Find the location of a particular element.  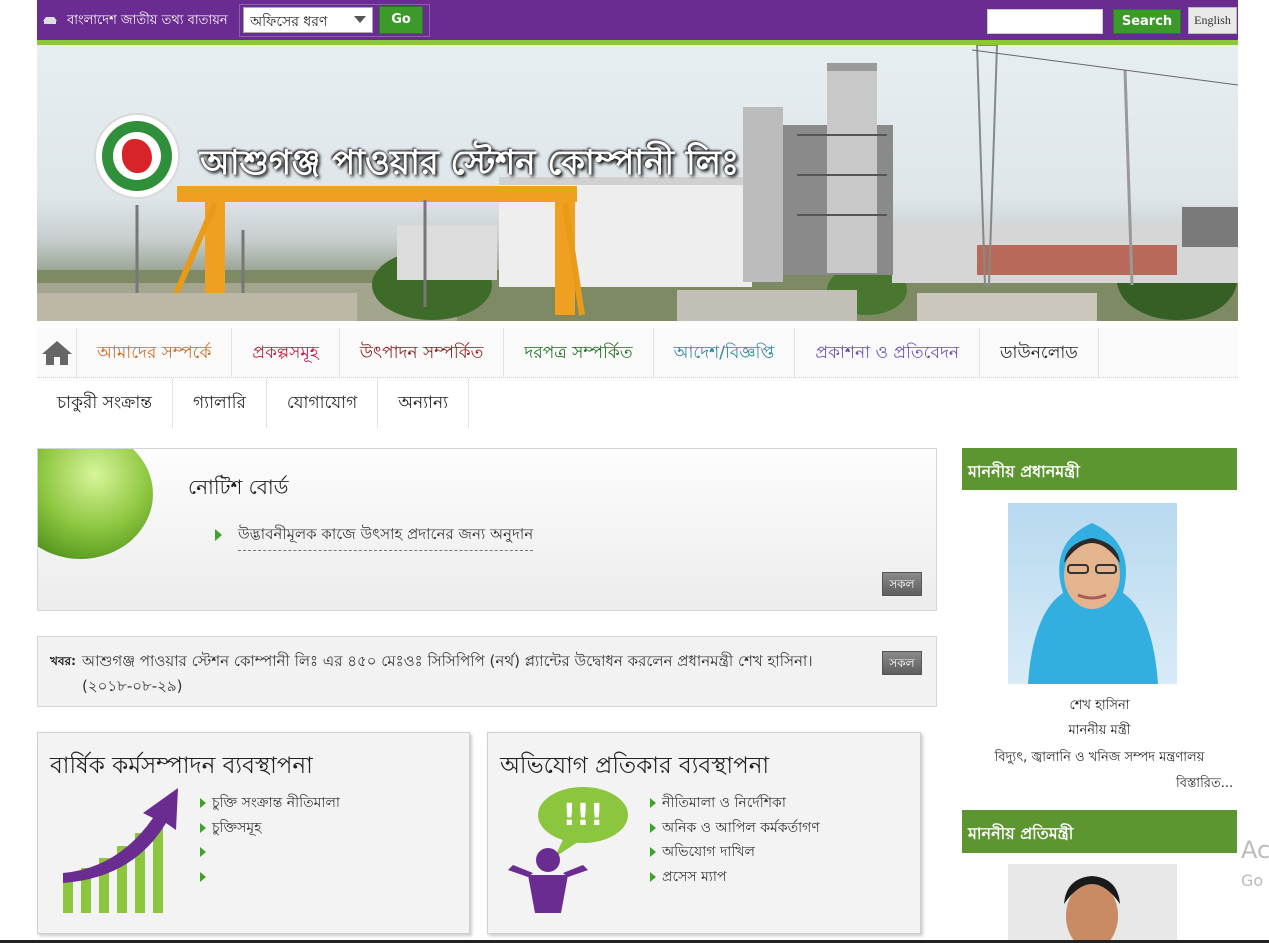

apa-links: চুক্তি সংক্রান্ত নীতিমালা চুক্তিসমূহ is located at coordinates (270, 840).